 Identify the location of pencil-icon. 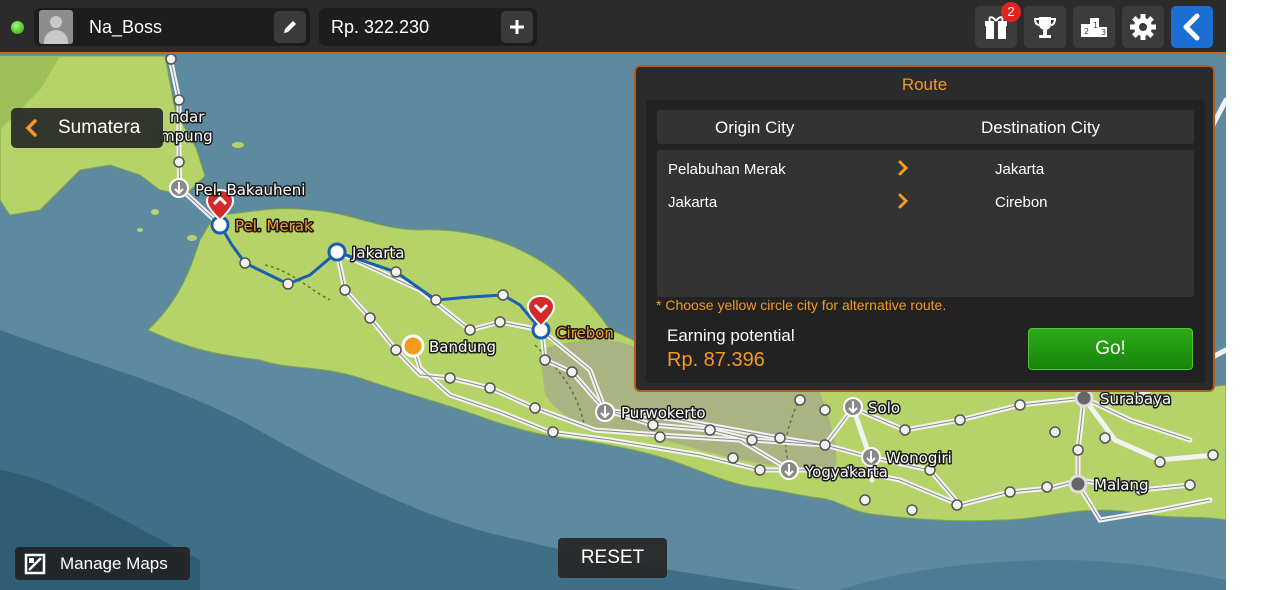
(290, 27).